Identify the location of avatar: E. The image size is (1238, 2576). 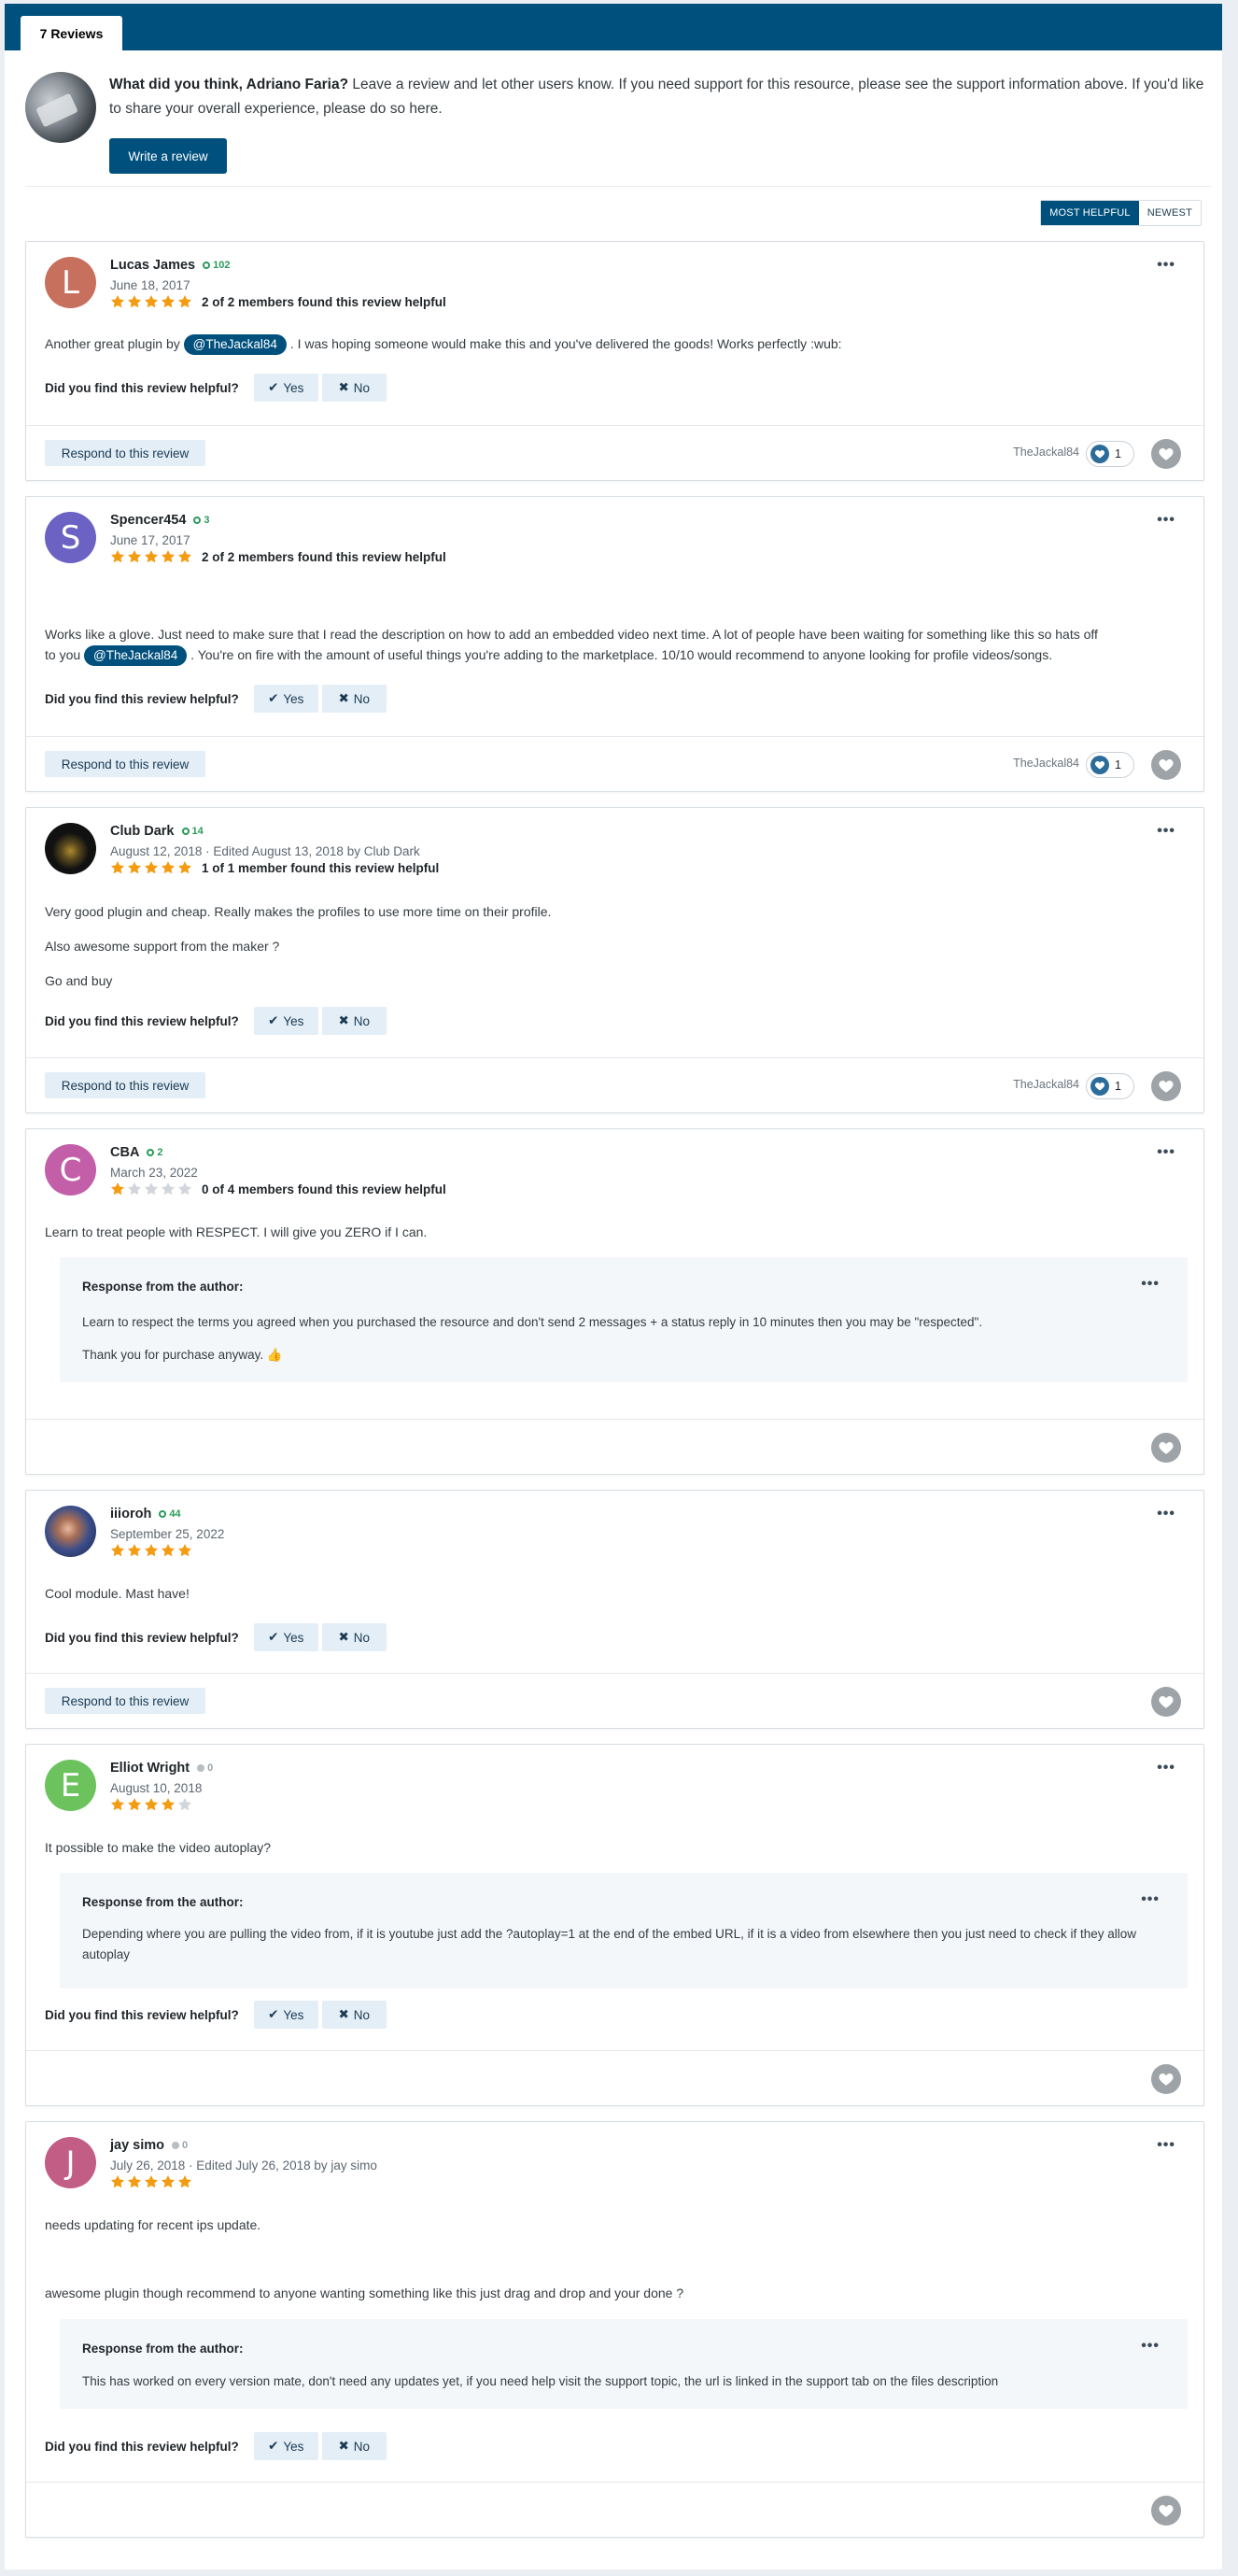
(70, 1785).